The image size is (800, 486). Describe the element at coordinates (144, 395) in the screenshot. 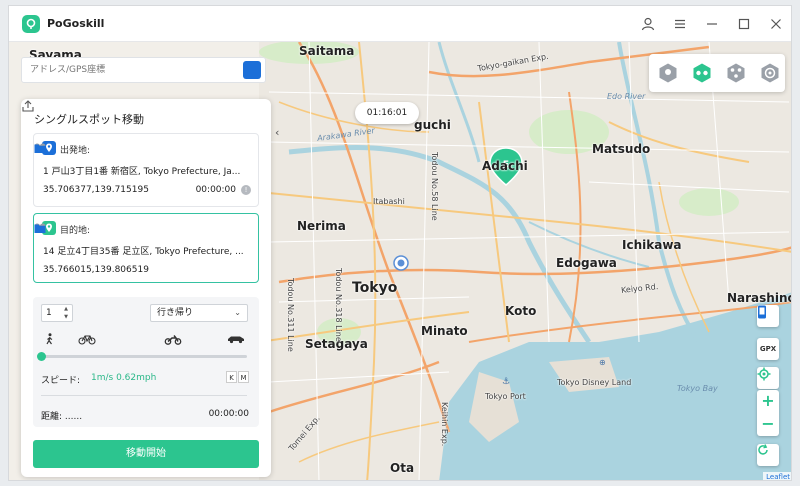

I see `divider` at that location.